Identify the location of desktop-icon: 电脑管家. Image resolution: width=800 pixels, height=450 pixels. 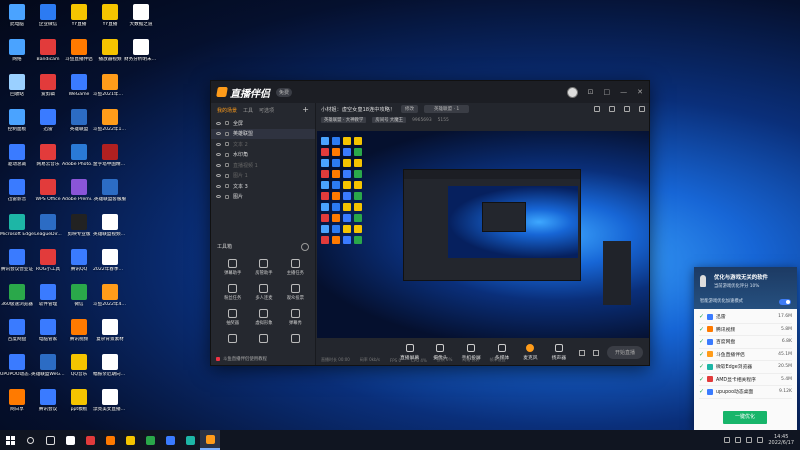
(48, 330).